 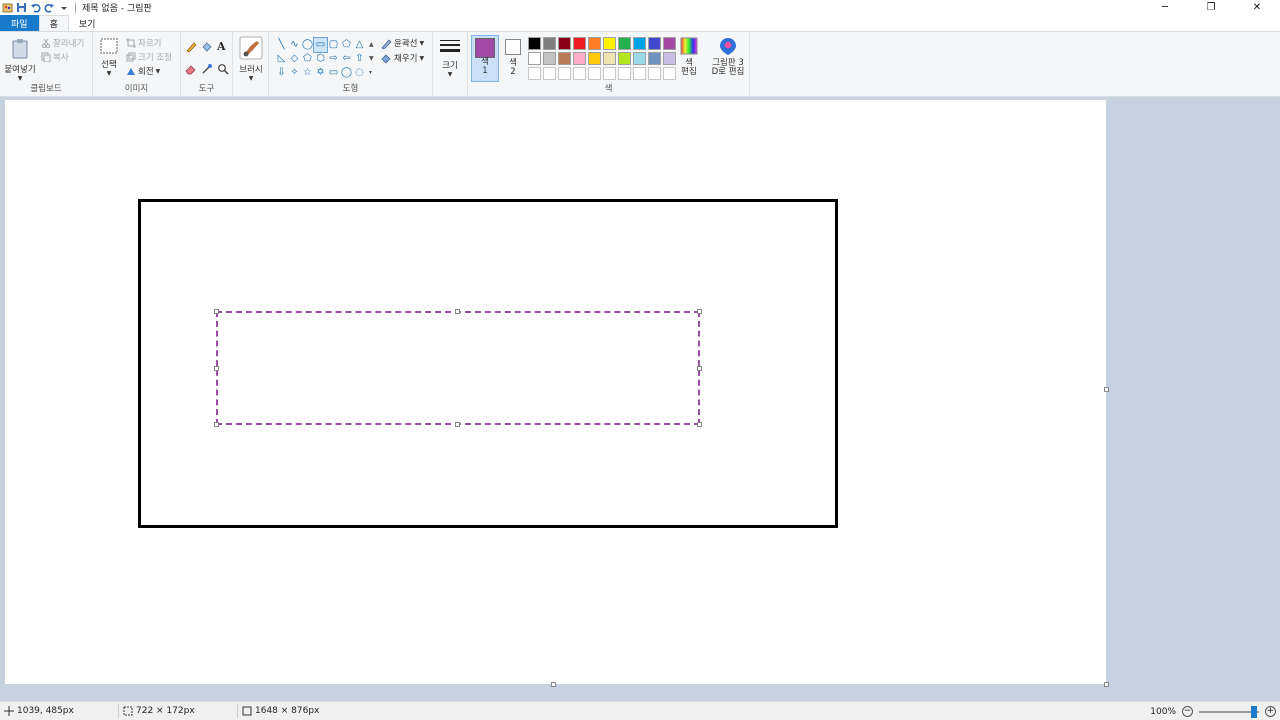 I want to click on outline-button: 윤곽선 ▼, so click(x=402, y=43).